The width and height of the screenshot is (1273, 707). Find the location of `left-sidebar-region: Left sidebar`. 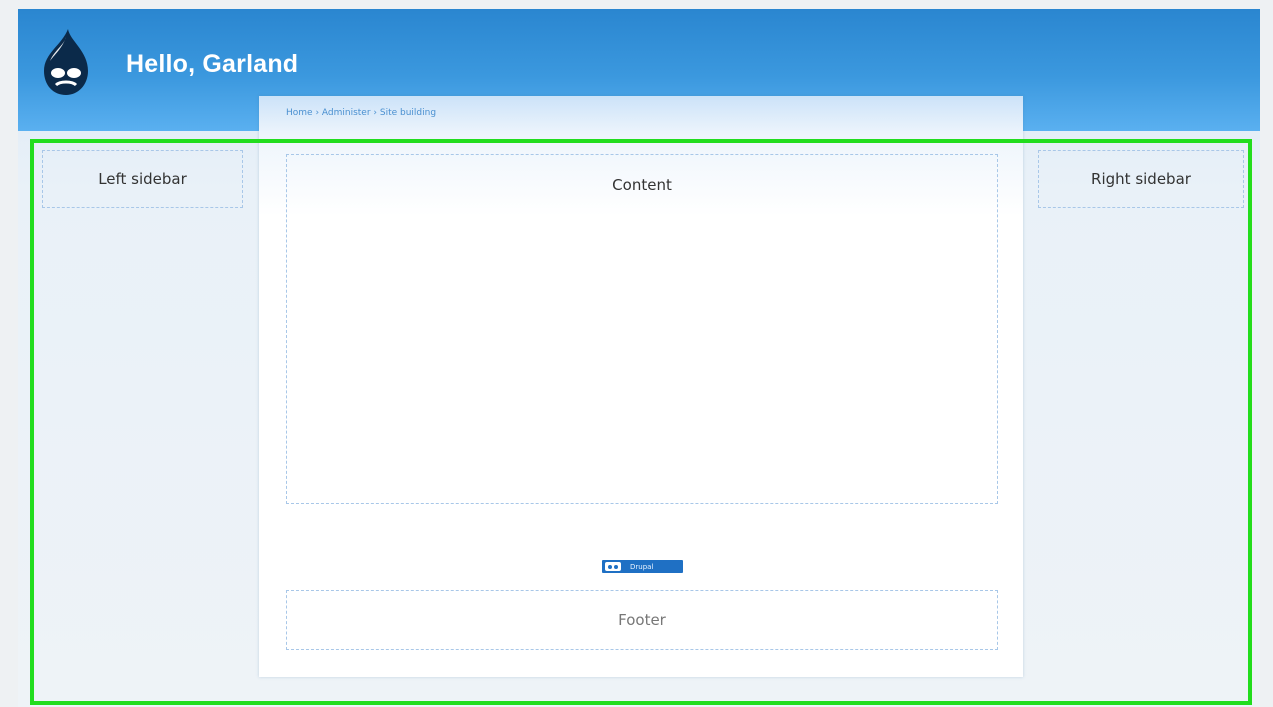

left-sidebar-region: Left sidebar is located at coordinates (142, 179).